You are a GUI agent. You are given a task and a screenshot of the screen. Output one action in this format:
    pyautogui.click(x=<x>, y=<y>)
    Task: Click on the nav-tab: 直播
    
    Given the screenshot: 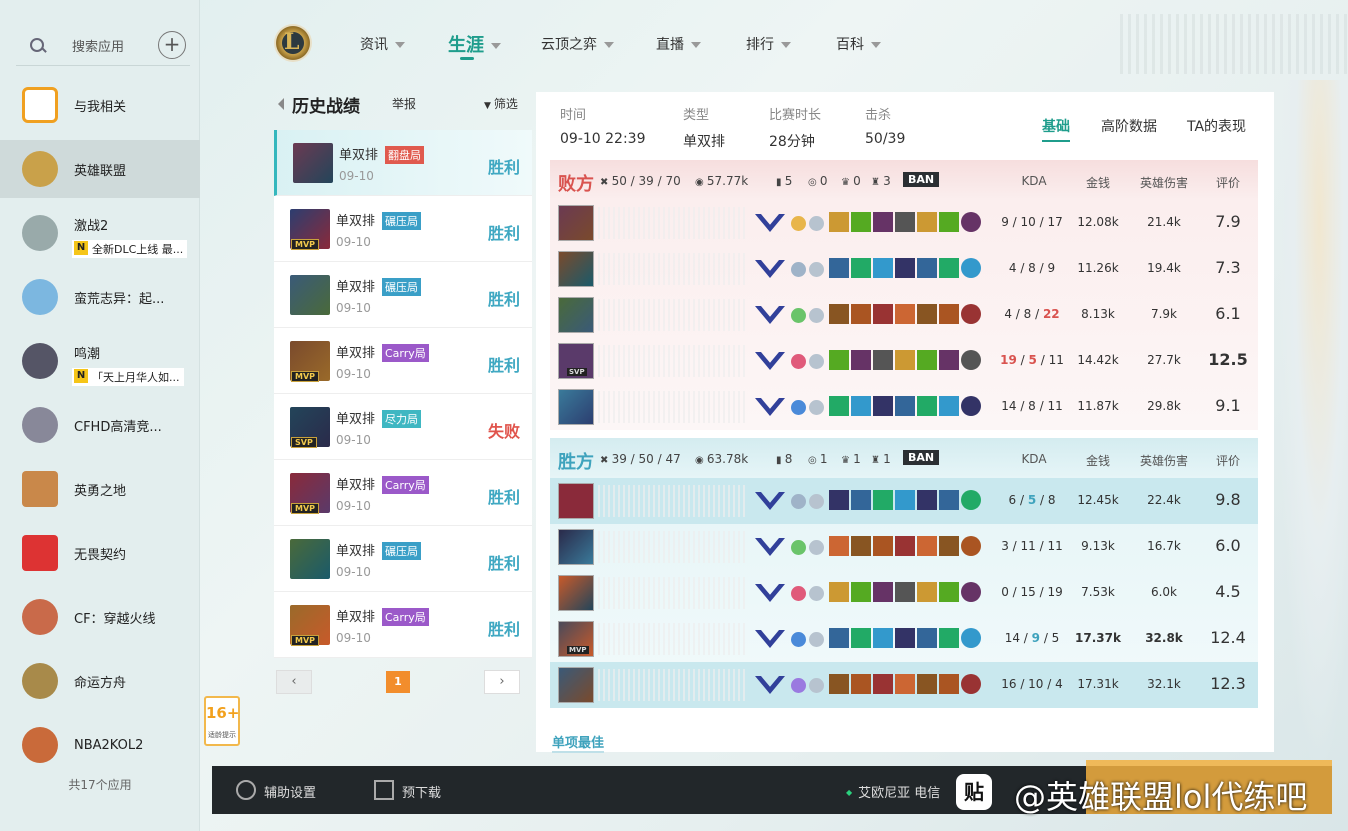 What is the action you would take?
    pyautogui.click(x=678, y=44)
    